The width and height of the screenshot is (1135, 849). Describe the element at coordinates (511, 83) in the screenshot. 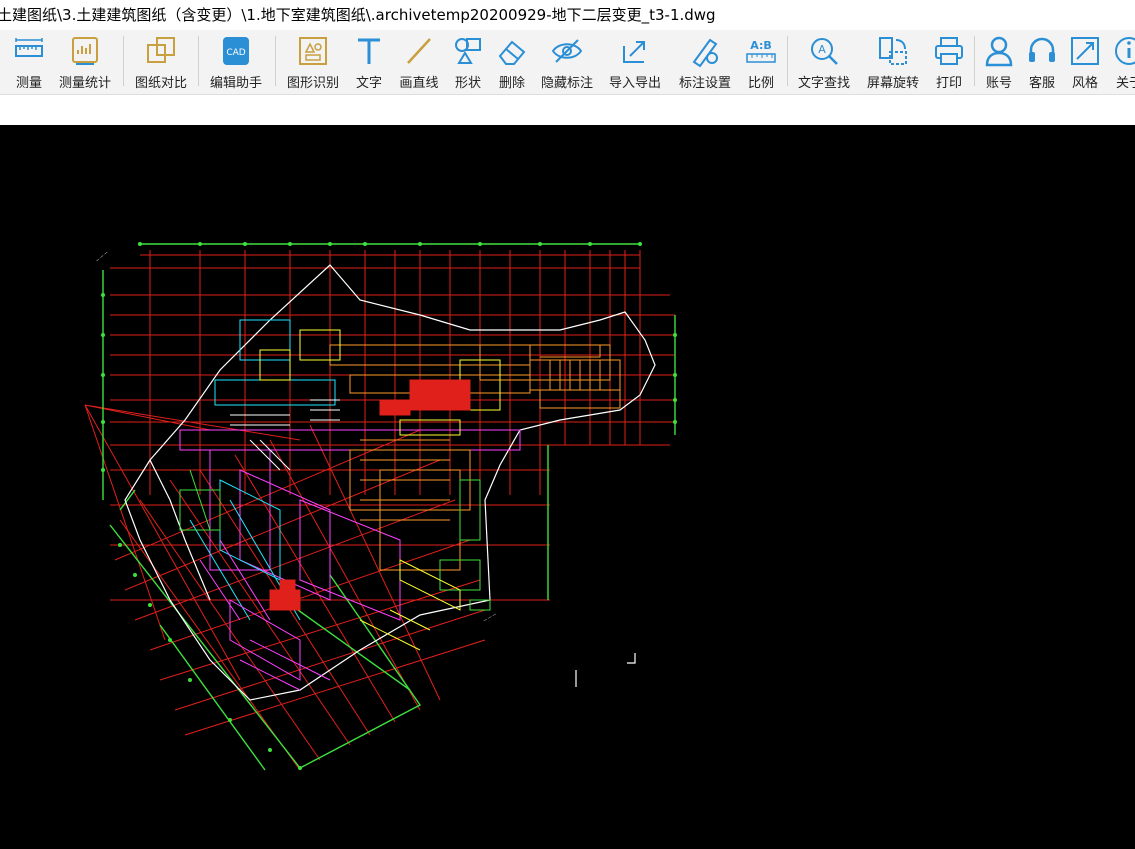

I see `delete-label: 删除` at that location.